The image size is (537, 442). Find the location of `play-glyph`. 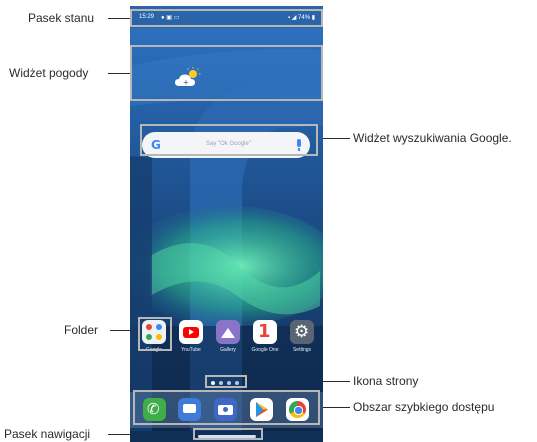

play-glyph is located at coordinates (191, 332).